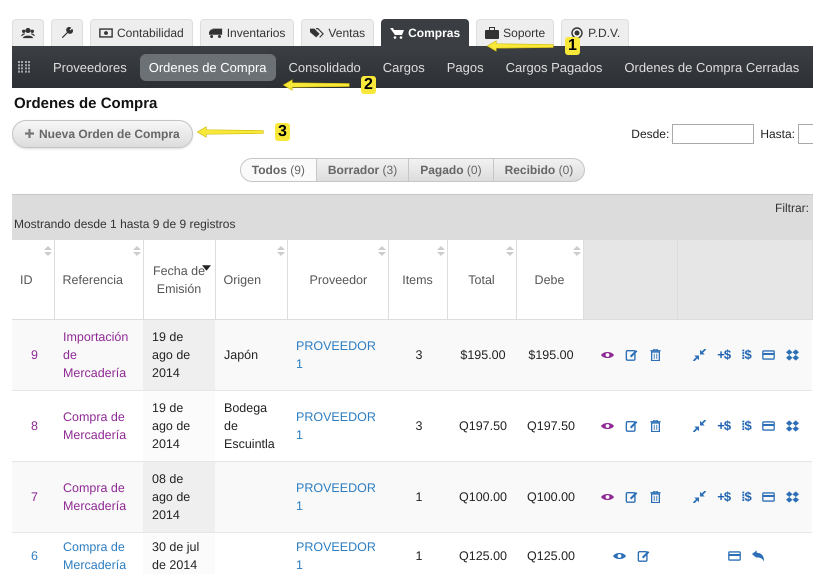 This screenshot has height=585, width=825. What do you see at coordinates (98, 280) in the screenshot?
I see `column-header: Referencia` at bounding box center [98, 280].